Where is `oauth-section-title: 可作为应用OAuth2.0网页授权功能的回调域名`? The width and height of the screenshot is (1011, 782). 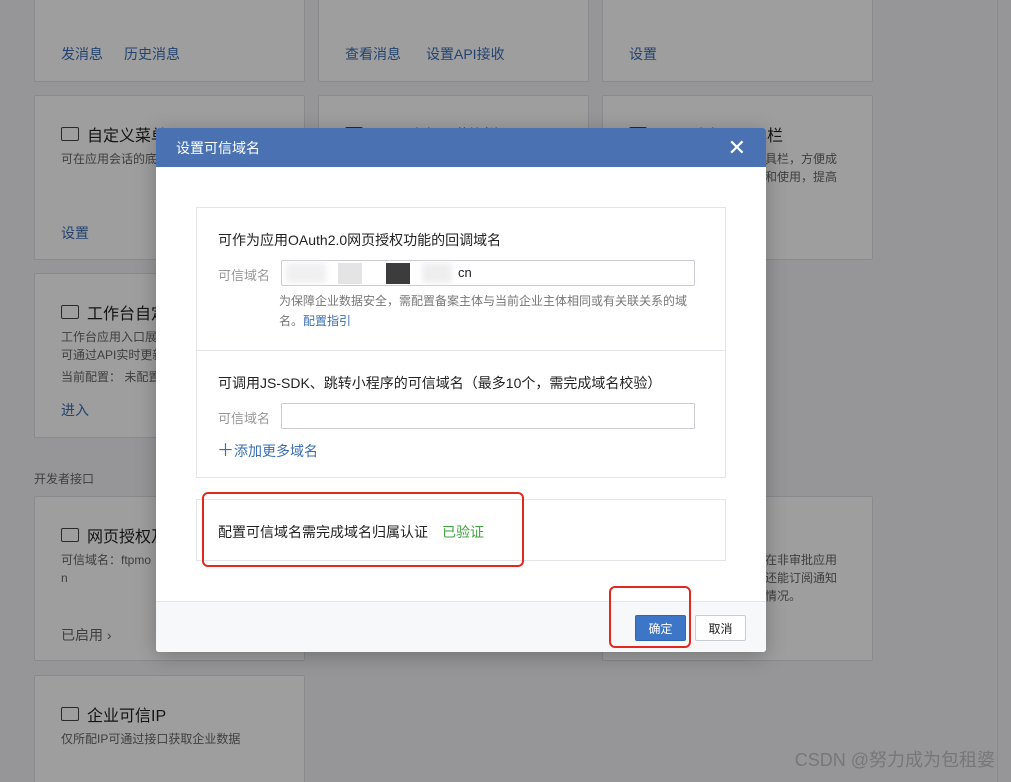 oauth-section-title: 可作为应用OAuth2.0网页授权功能的回调域名 is located at coordinates (360, 240).